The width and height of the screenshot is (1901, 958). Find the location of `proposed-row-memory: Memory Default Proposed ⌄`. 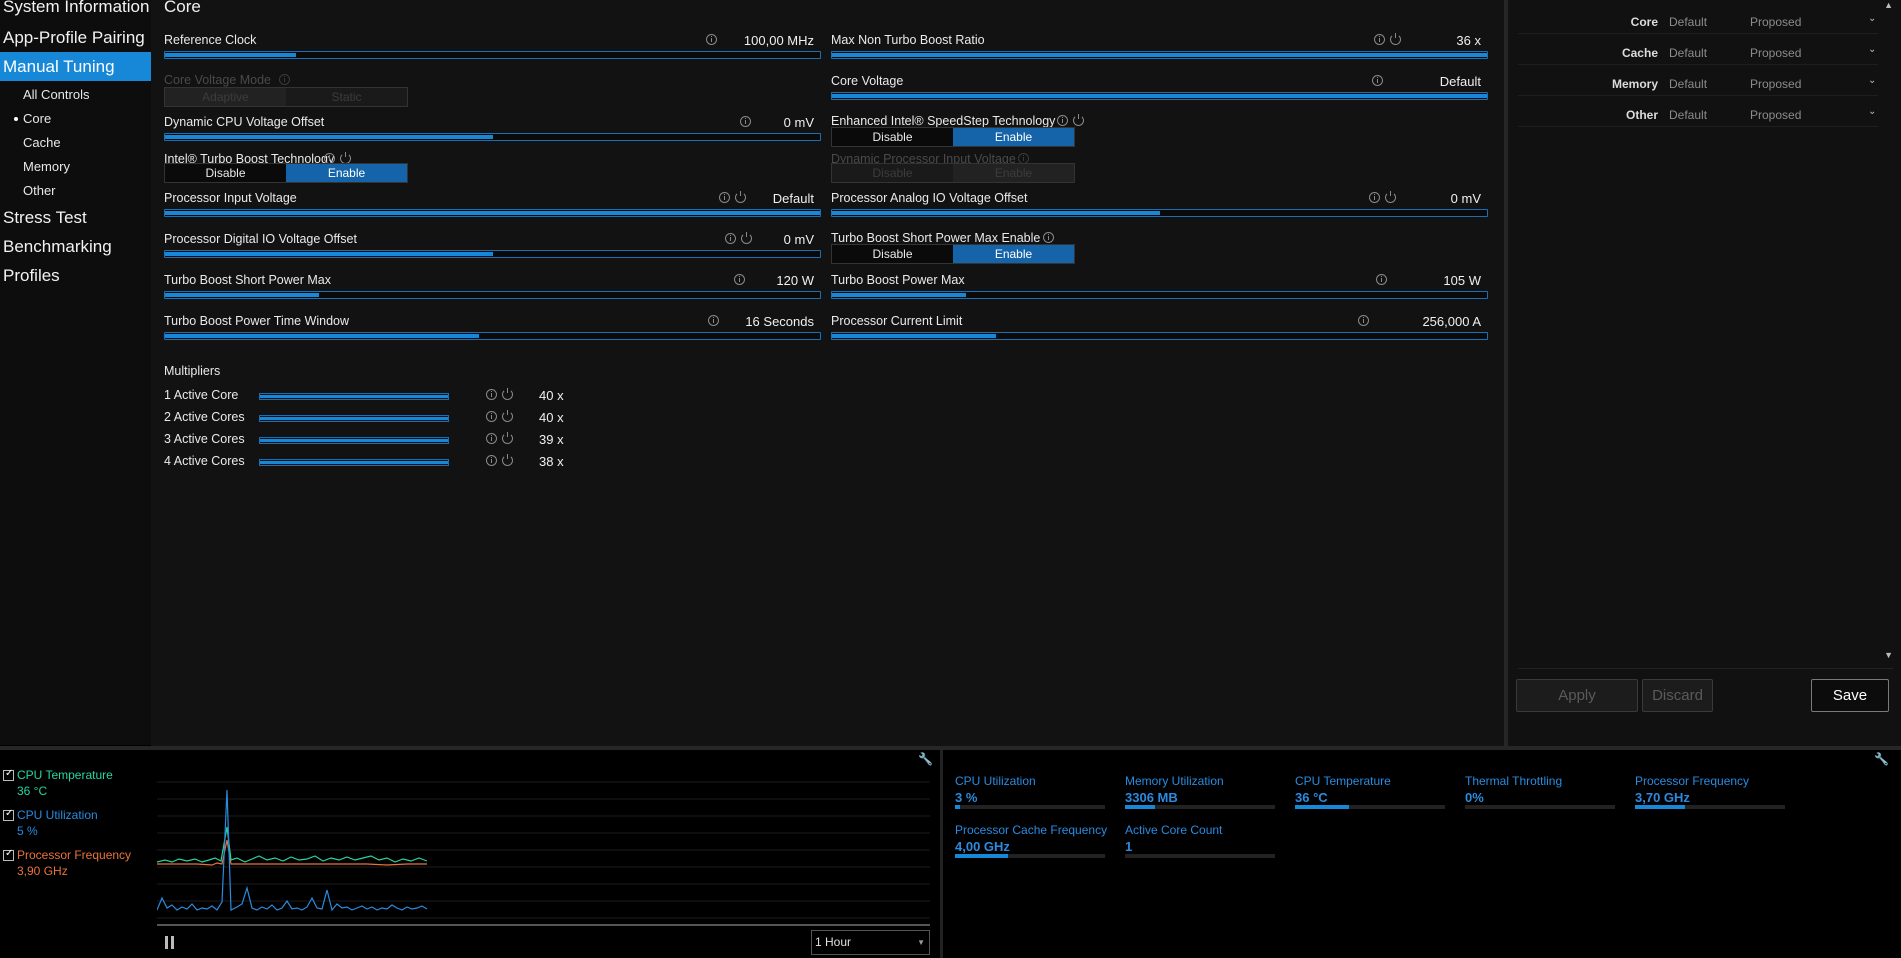

proposed-row-memory: Memory Default Proposed ⌄ is located at coordinates (1698, 83).